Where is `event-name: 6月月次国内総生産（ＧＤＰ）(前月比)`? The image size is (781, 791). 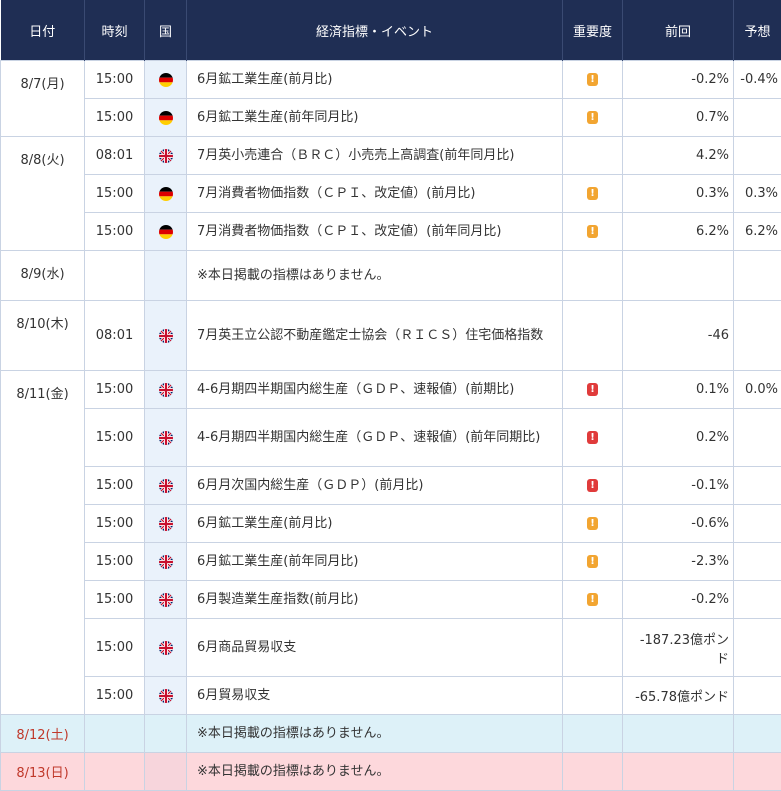
event-name: 6月月次国内総生産（ＧＤＰ）(前月比) is located at coordinates (375, 486).